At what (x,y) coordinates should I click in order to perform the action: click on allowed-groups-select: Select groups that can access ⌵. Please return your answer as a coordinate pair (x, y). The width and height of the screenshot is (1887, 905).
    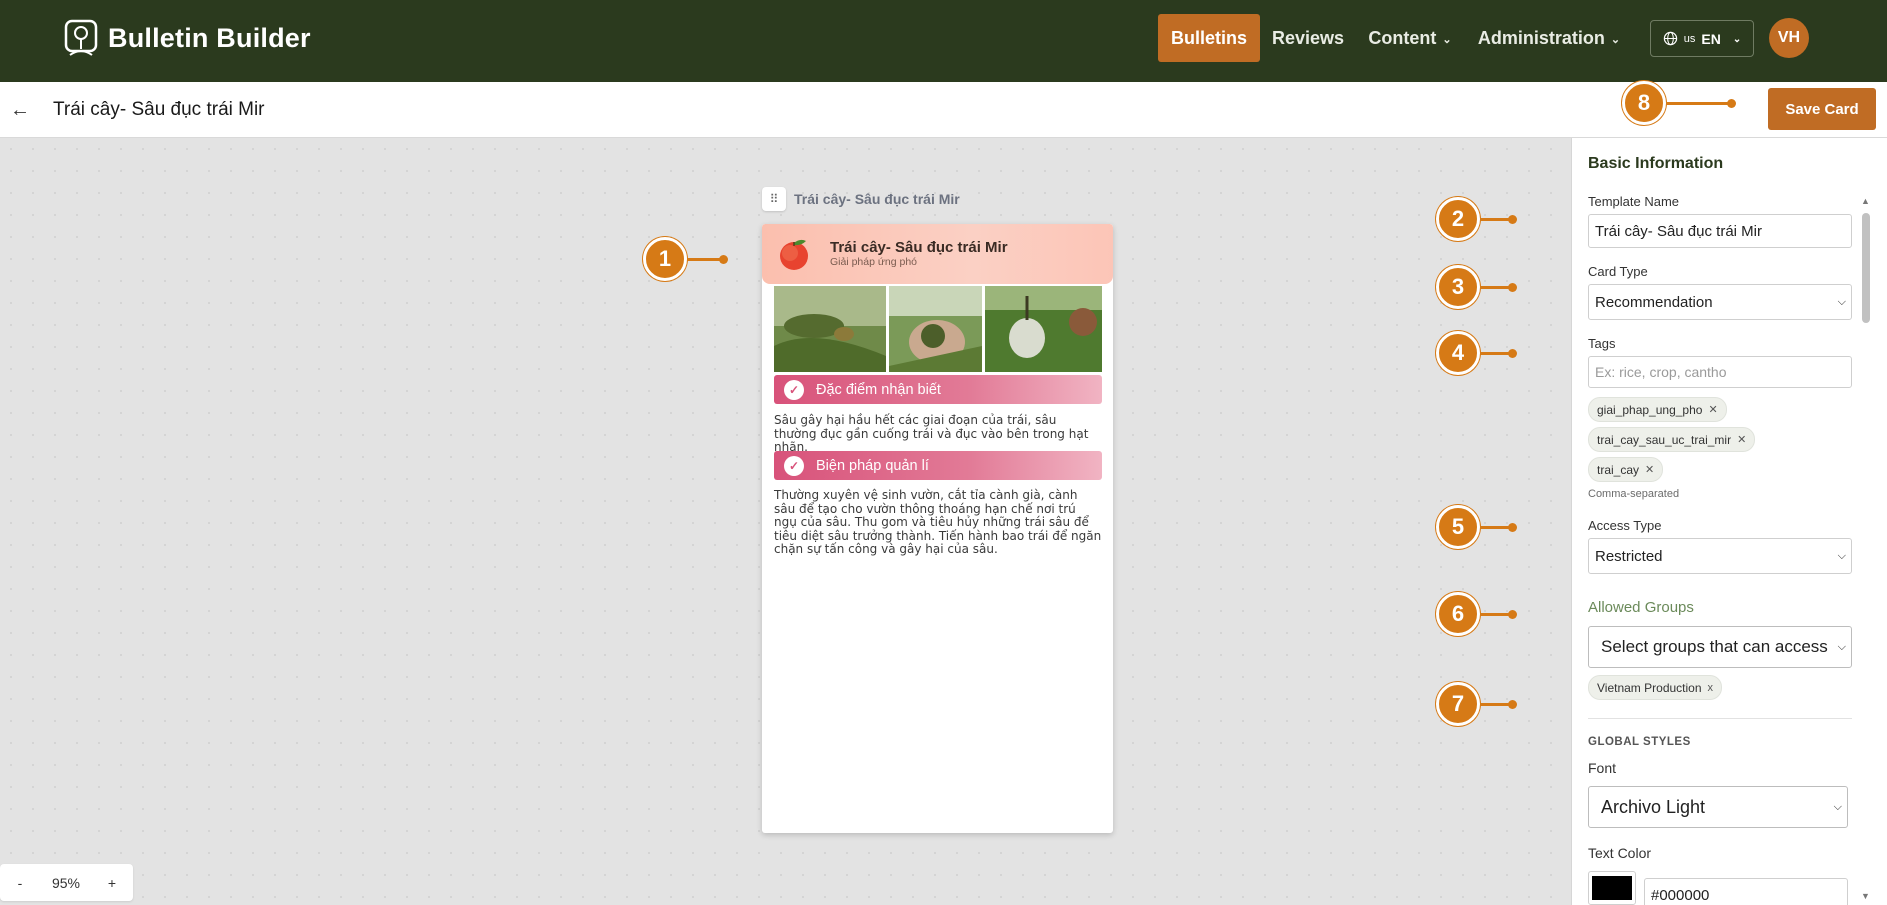
    Looking at the image, I should click on (1720, 647).